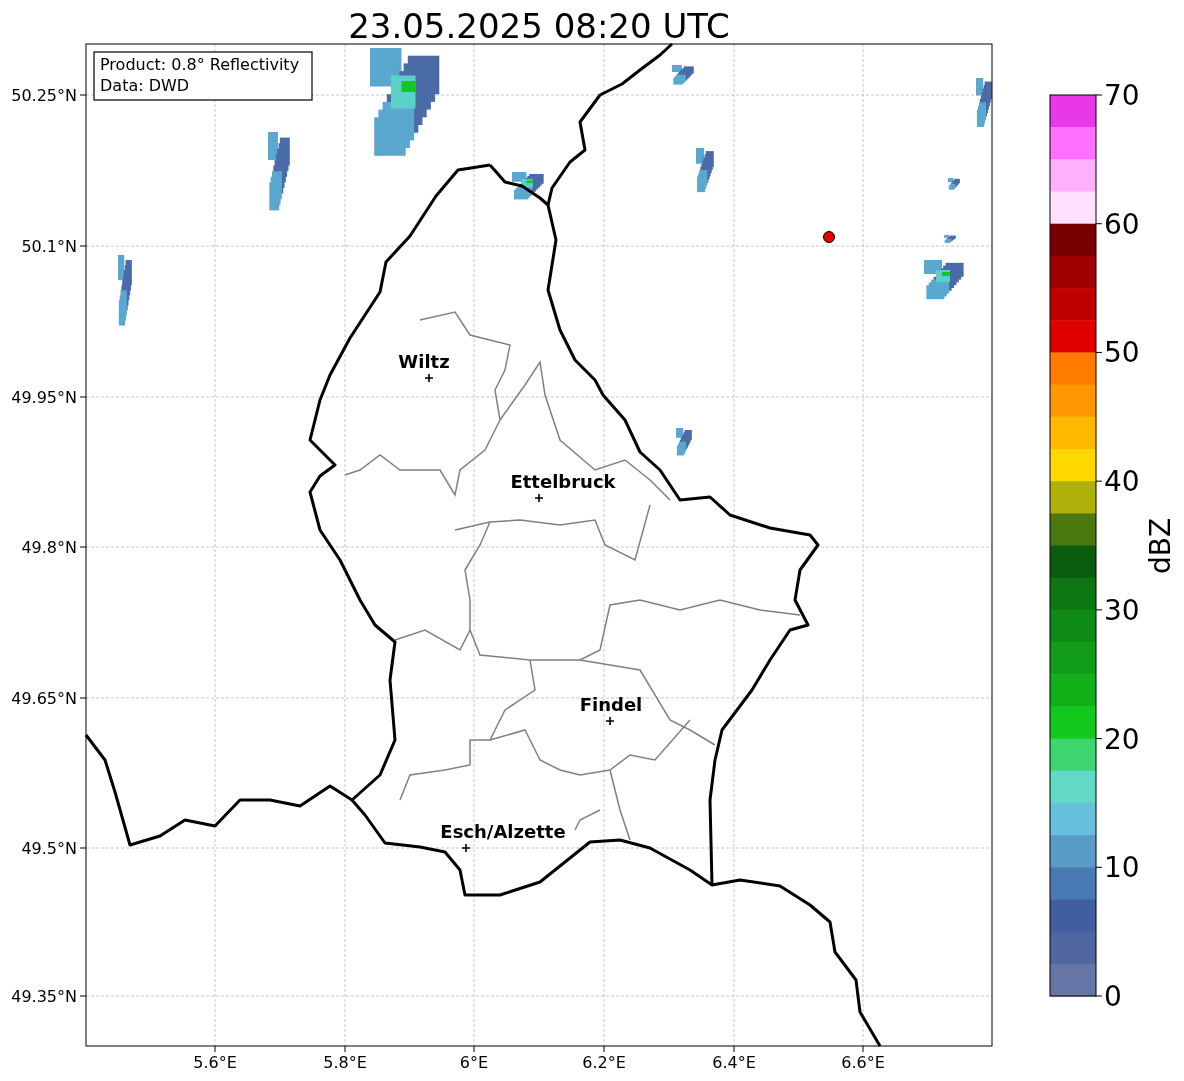 The width and height of the screenshot is (1184, 1081). What do you see at coordinates (474, 1062) in the screenshot?
I see `longitude-tick-label: 6°E` at bounding box center [474, 1062].